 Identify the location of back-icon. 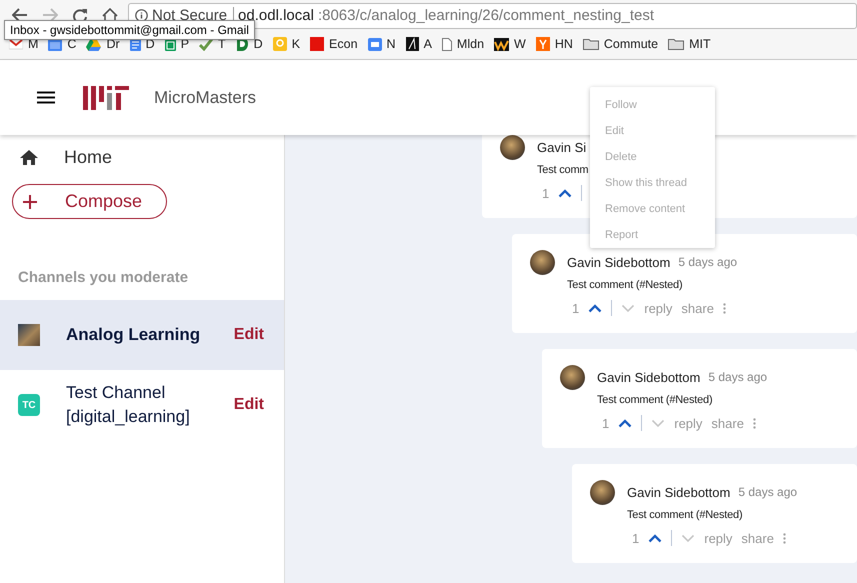
(20, 15).